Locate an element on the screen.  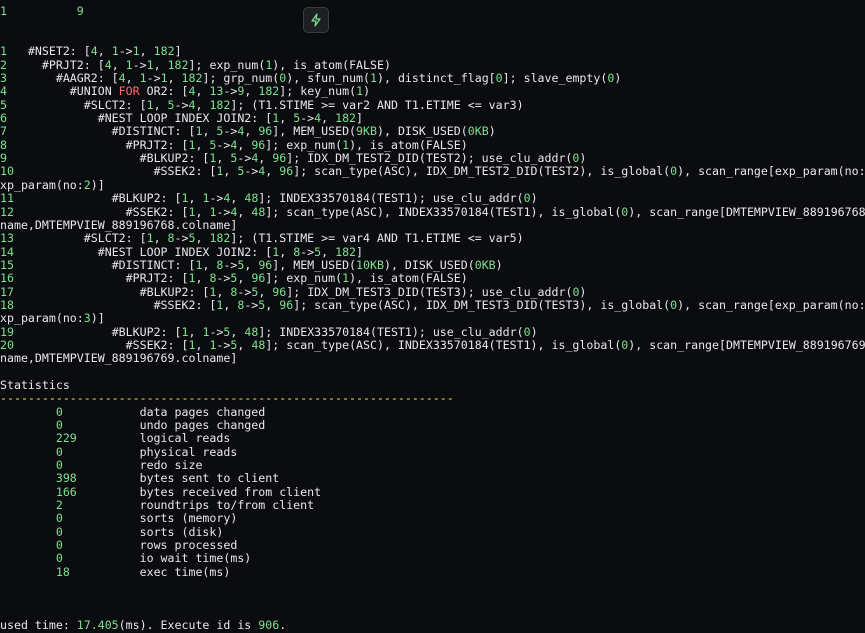
terminal-text: #UNION is located at coordinates (62, 91).